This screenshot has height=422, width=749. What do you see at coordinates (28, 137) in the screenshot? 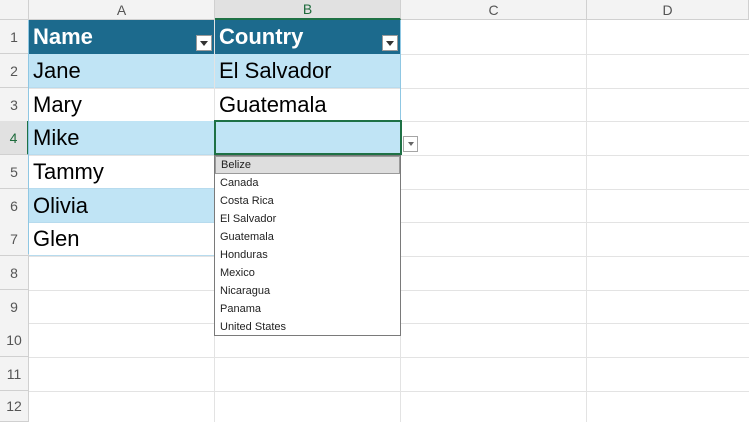
I see `table-border` at bounding box center [28, 137].